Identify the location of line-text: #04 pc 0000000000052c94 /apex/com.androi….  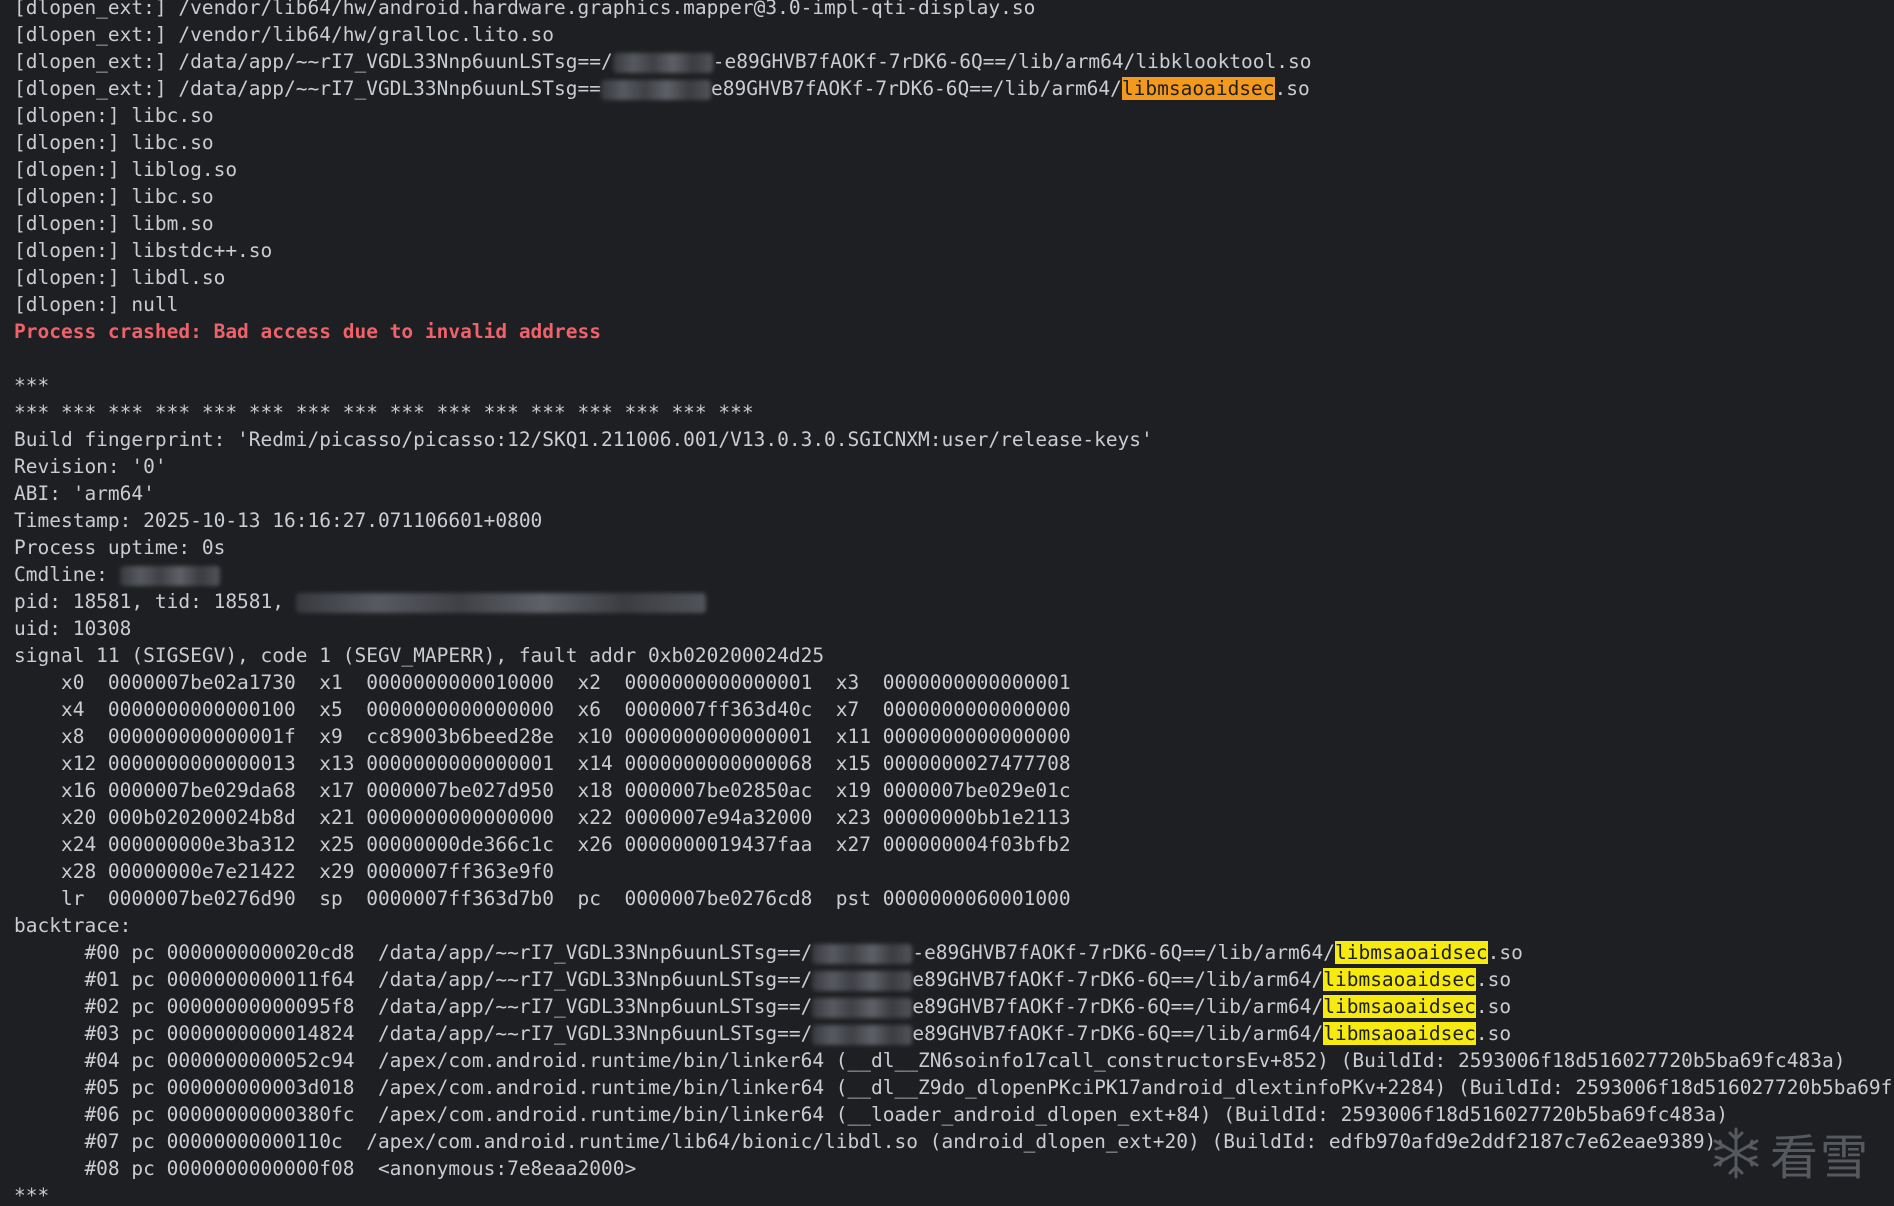
(930, 1060).